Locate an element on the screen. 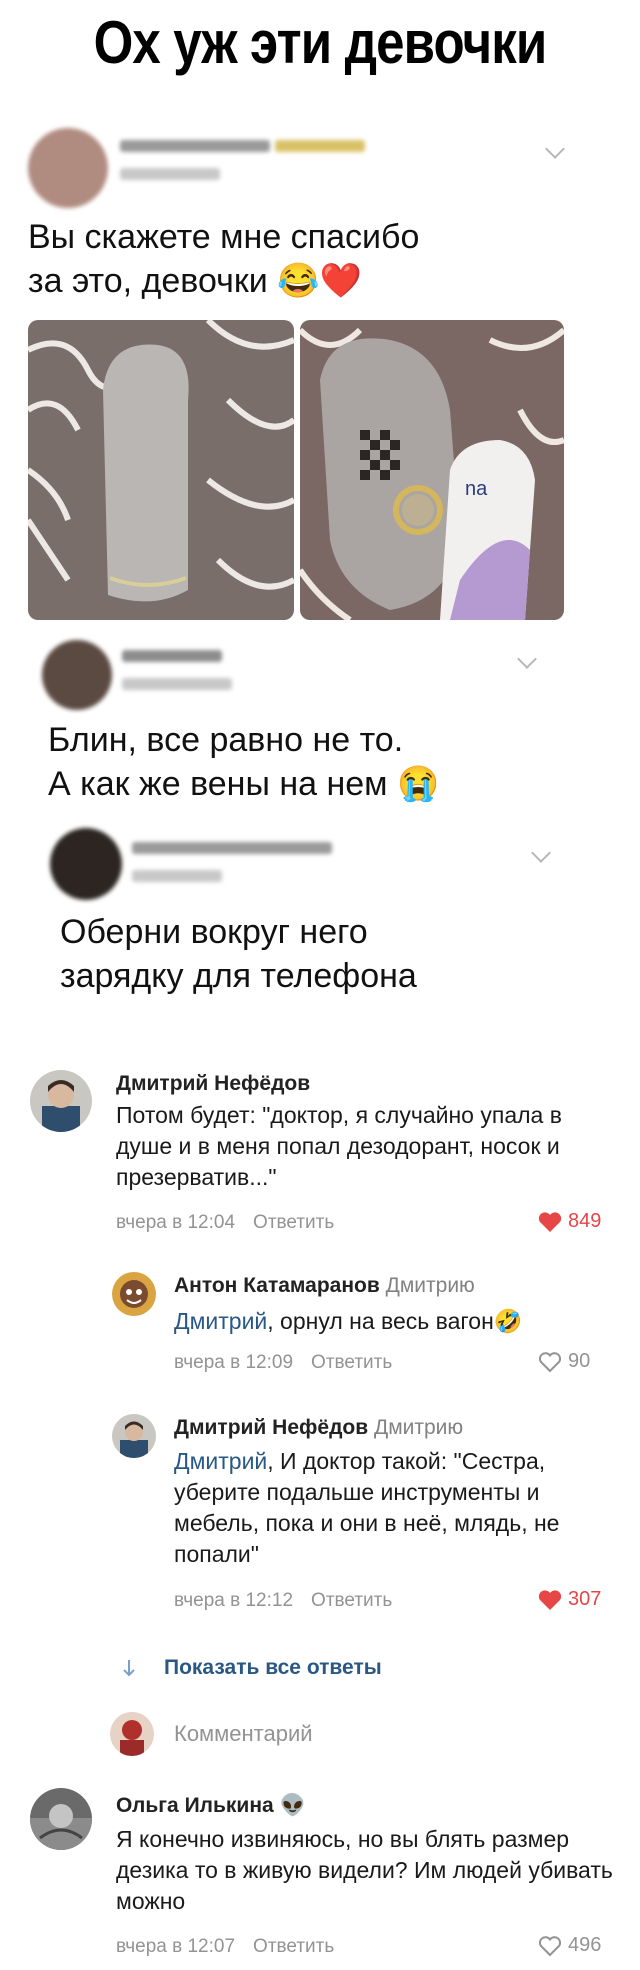 The image size is (640, 1970). like-count: 849 is located at coordinates (585, 1221).